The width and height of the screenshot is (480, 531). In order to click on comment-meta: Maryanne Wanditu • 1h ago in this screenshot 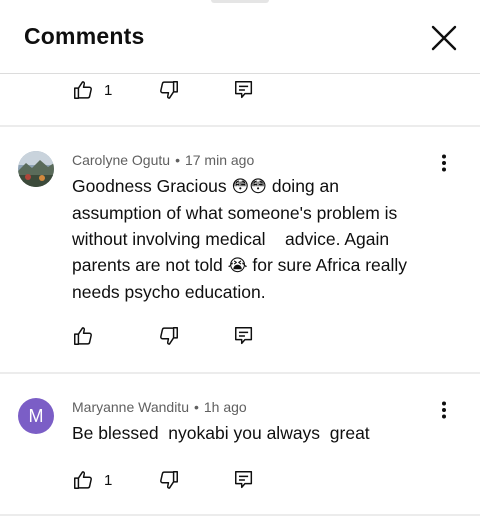, I will do `click(159, 407)`.